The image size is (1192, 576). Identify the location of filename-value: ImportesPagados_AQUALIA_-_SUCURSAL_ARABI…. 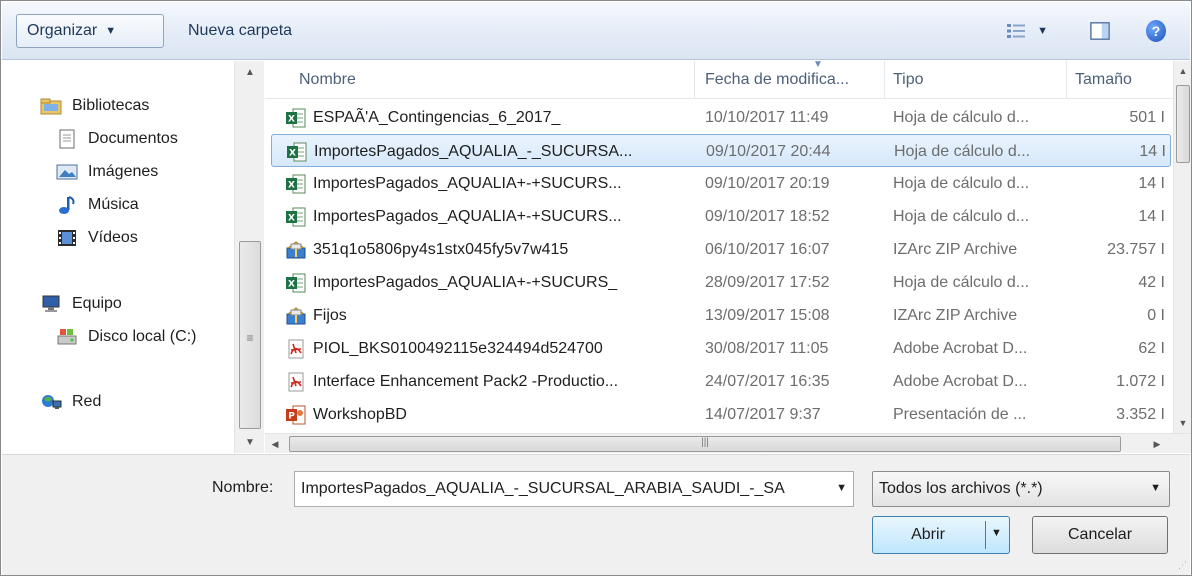
(543, 488).